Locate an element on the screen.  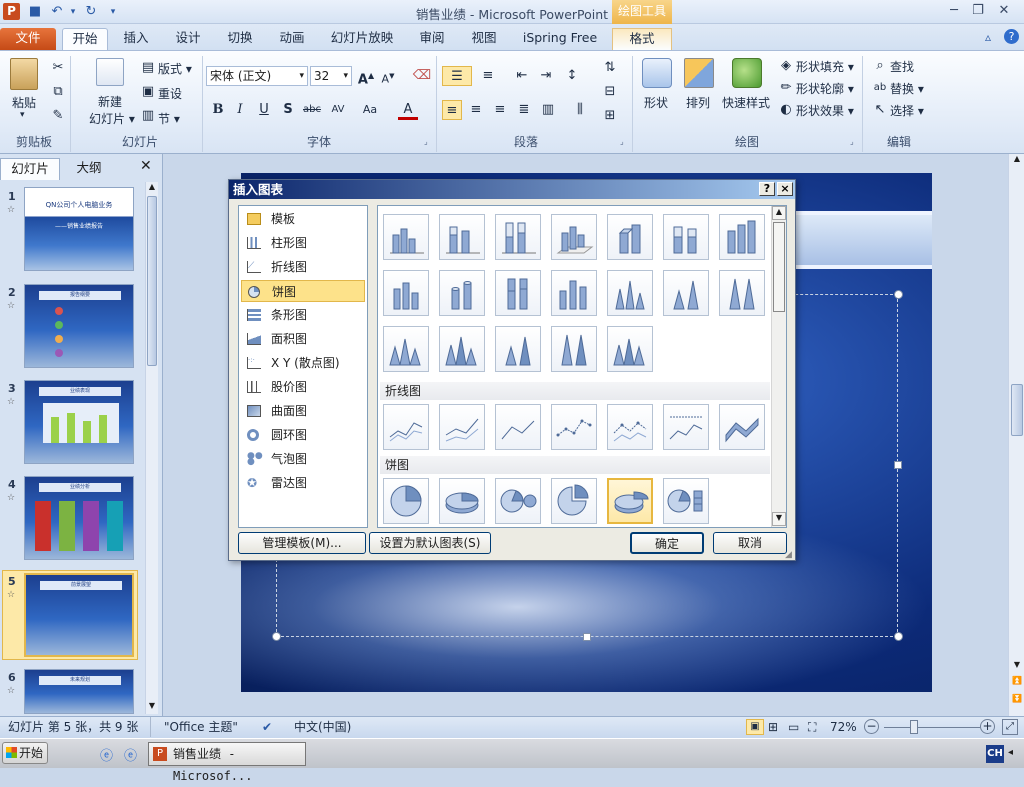
change-case-icon: Aa is located at coordinates (370, 110).